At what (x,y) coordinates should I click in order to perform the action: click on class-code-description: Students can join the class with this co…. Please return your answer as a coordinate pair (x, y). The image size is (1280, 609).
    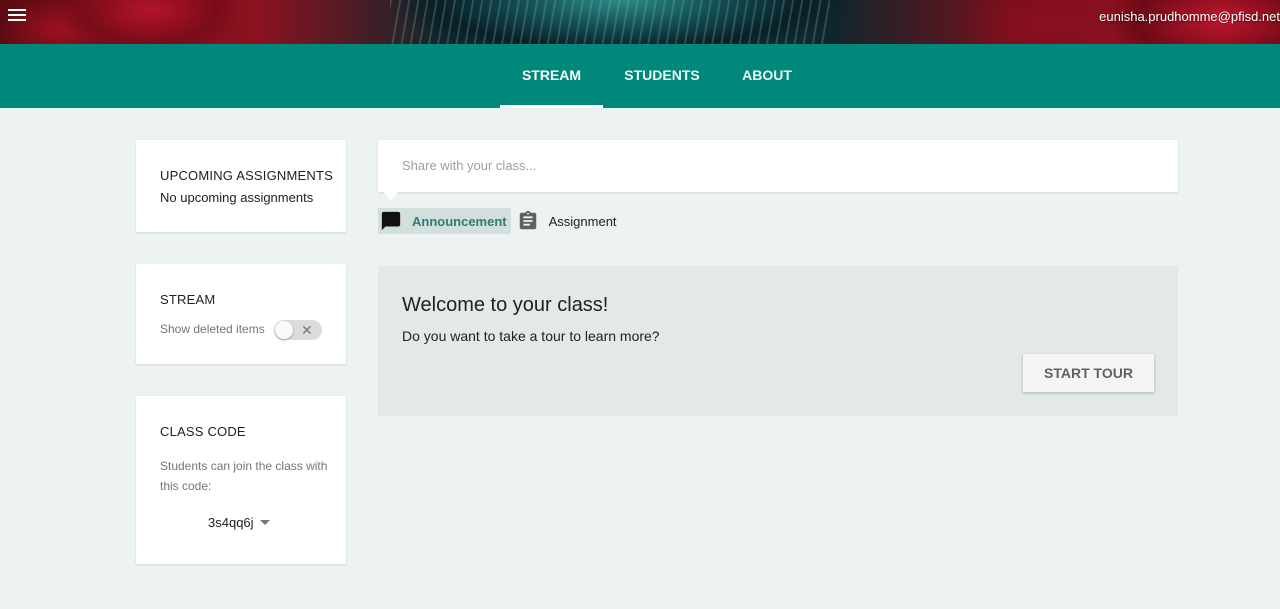
    Looking at the image, I should click on (244, 476).